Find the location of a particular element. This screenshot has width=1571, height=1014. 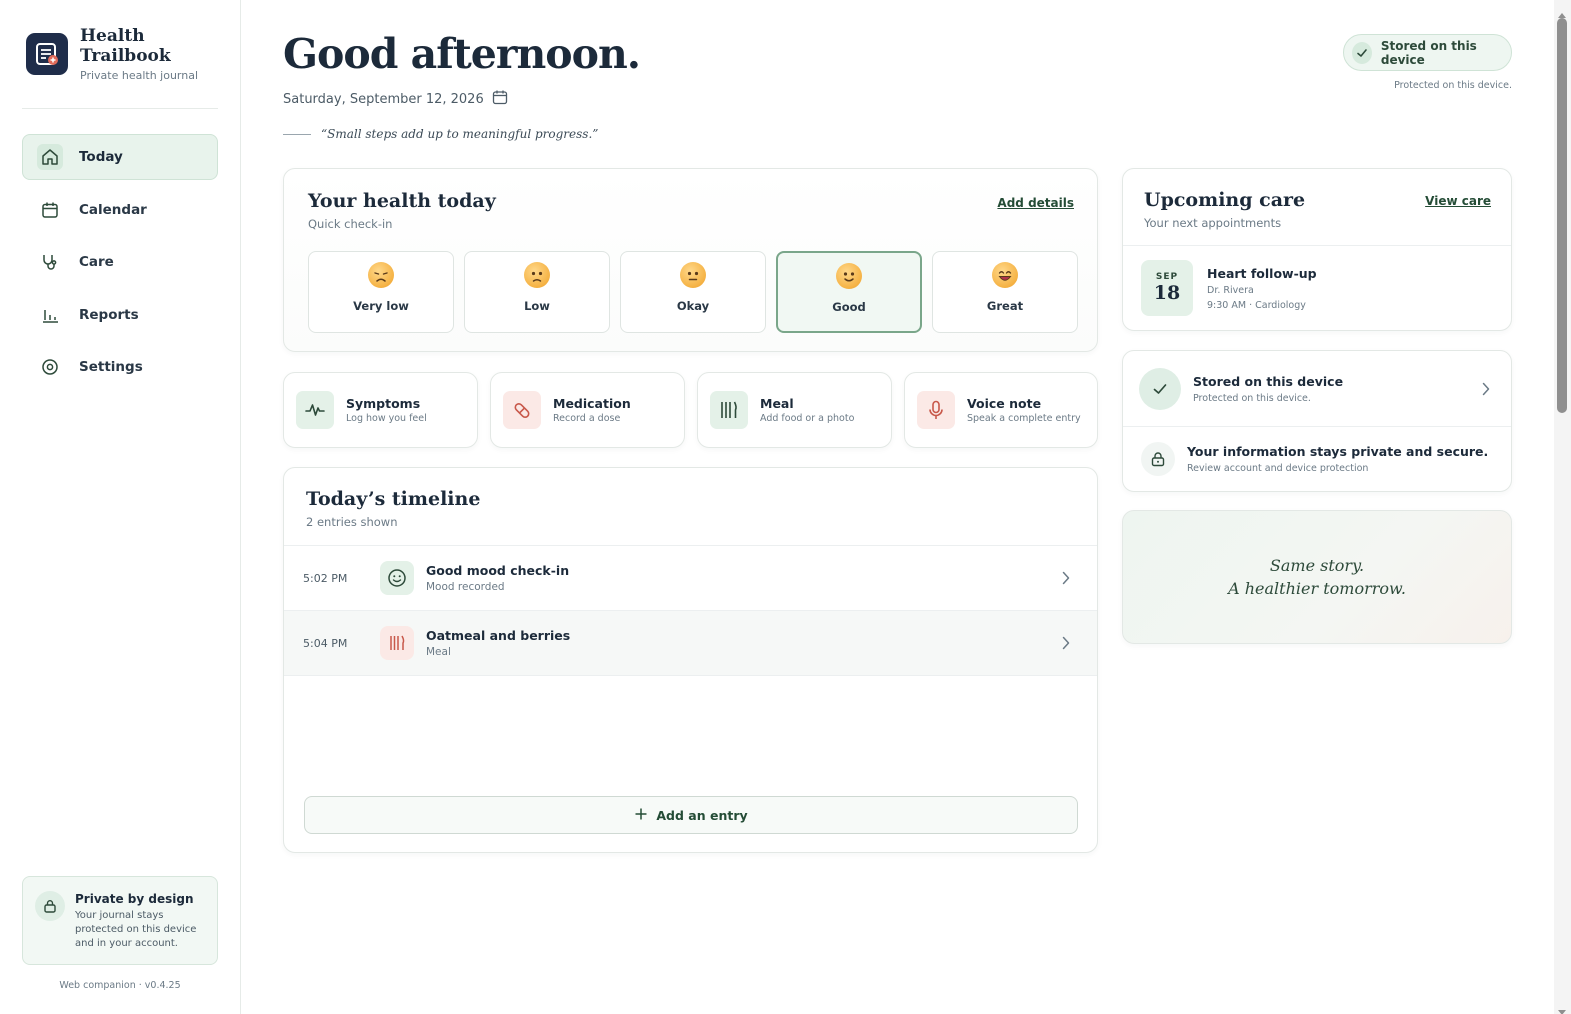

mood-label: Okay is located at coordinates (693, 306).